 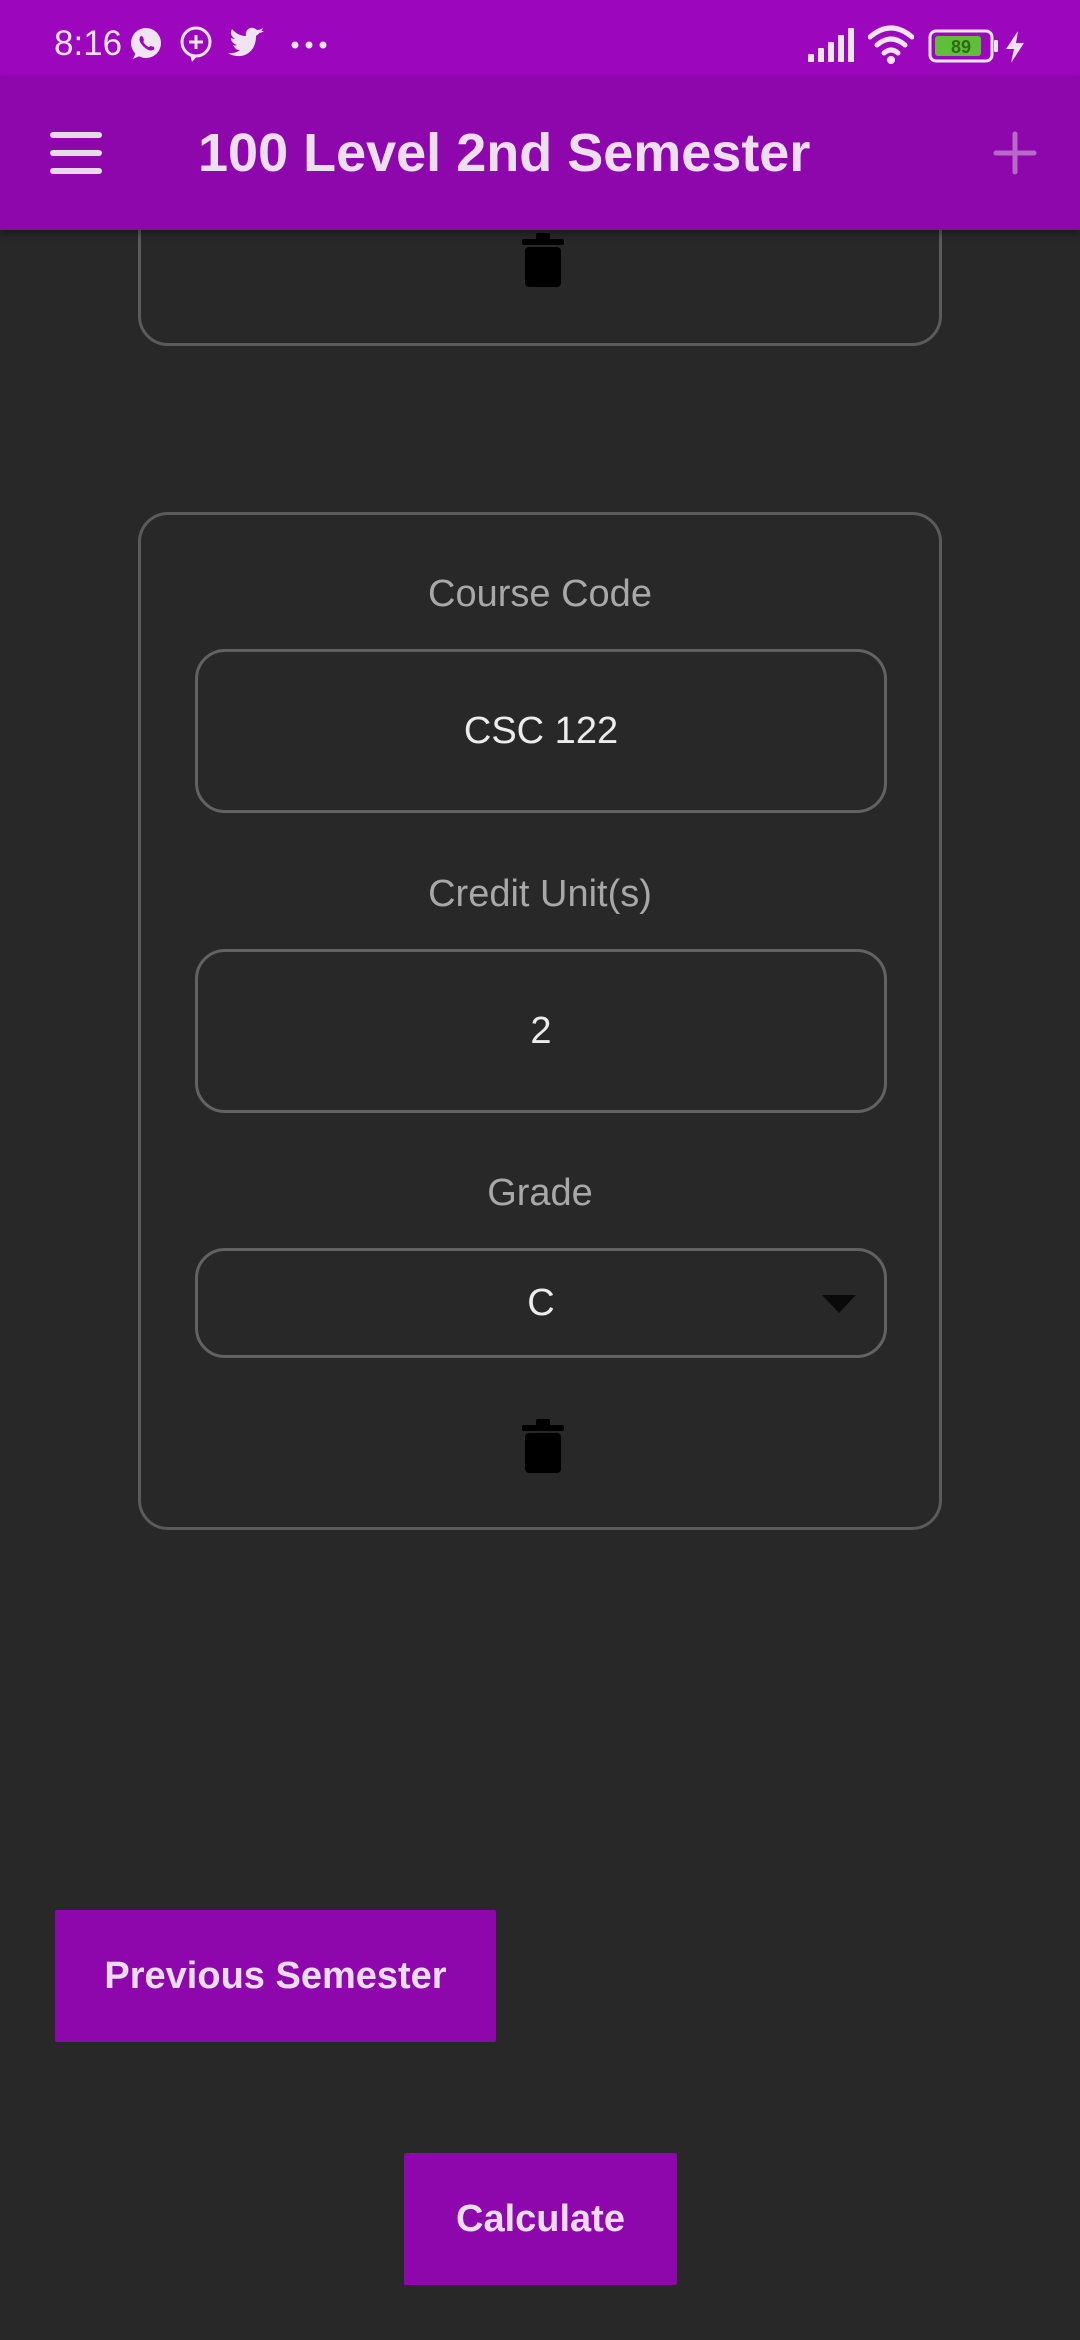 I want to click on credit-units-input: 2, so click(x=541, y=1031).